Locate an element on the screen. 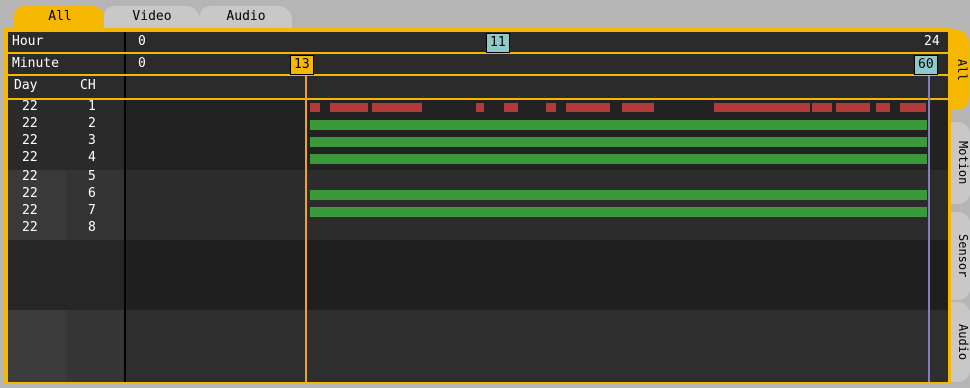 The width and height of the screenshot is (970, 388). tab-video: Video is located at coordinates (152, 17).